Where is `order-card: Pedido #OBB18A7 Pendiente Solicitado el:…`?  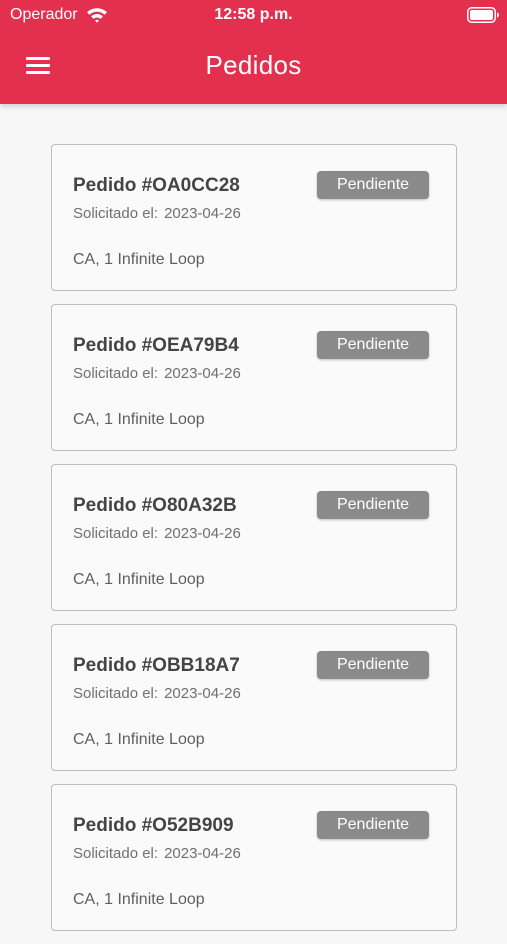 order-card: Pedido #OBB18A7 Pendiente Solicitado el:… is located at coordinates (254, 697).